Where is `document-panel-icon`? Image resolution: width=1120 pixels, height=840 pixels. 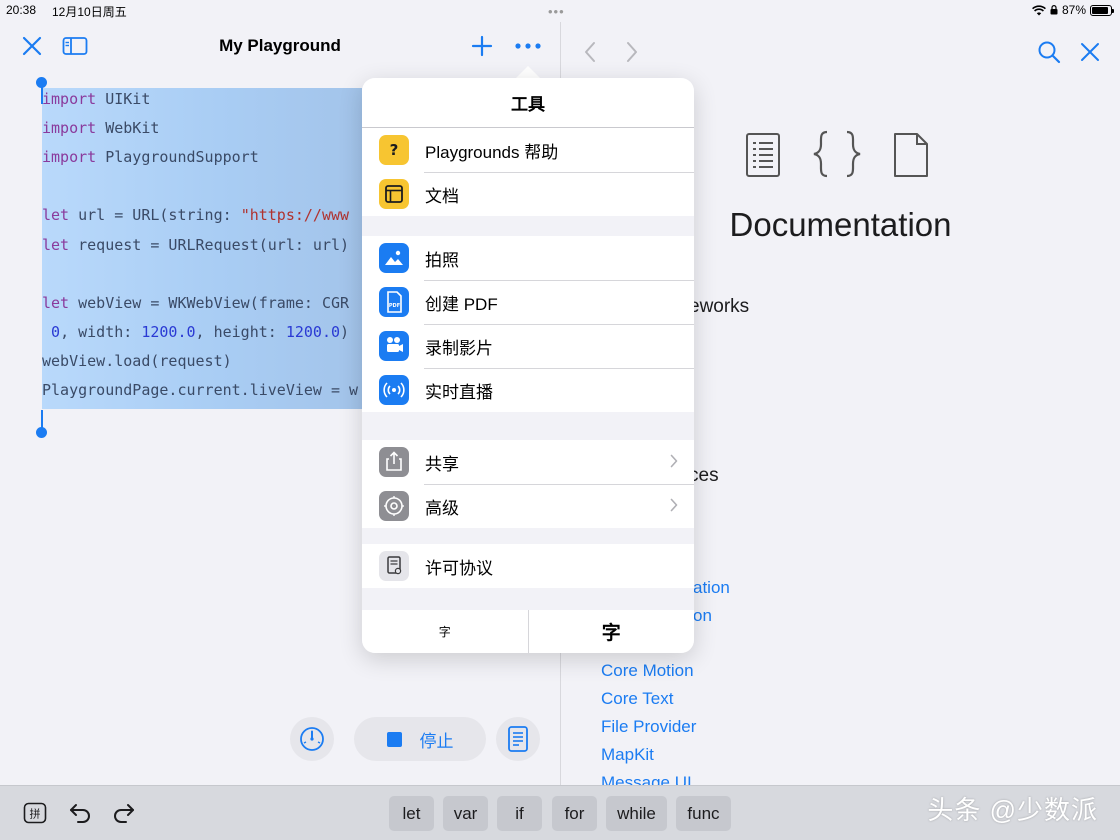
document-panel-icon is located at coordinates (394, 194).